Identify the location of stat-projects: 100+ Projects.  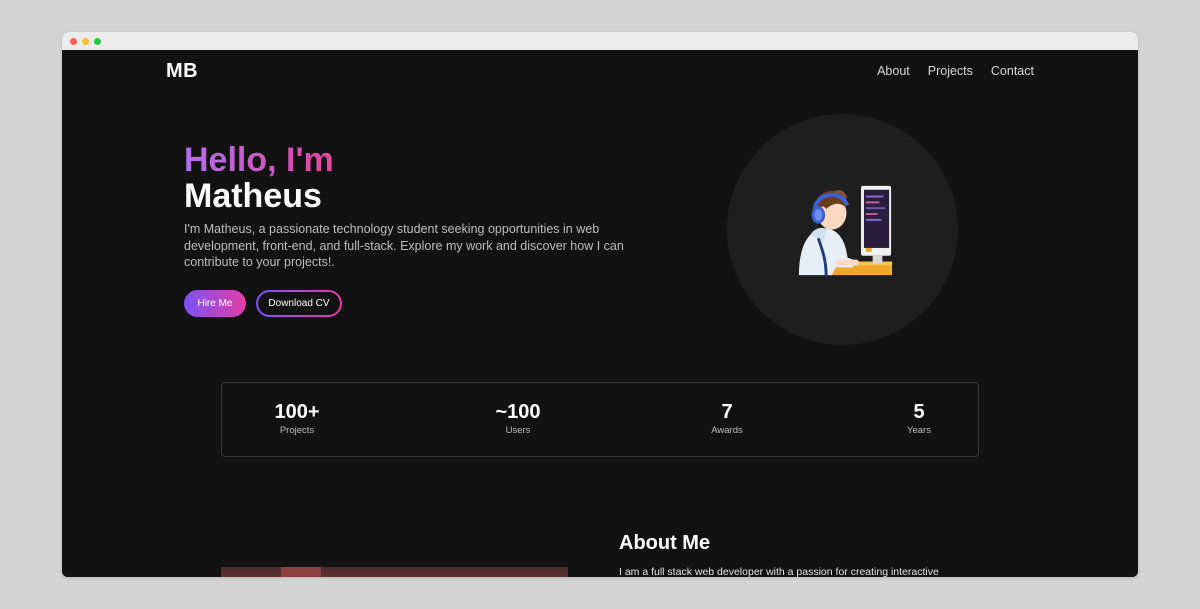
(297, 418).